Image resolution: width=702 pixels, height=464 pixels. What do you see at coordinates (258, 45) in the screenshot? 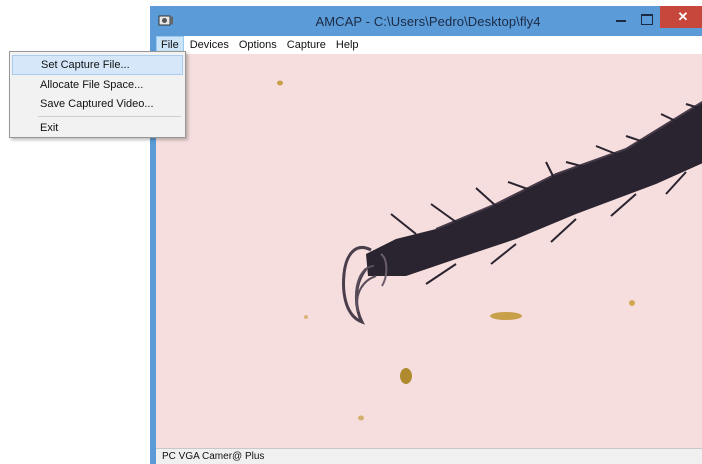
I see `menu-options: Options` at bounding box center [258, 45].